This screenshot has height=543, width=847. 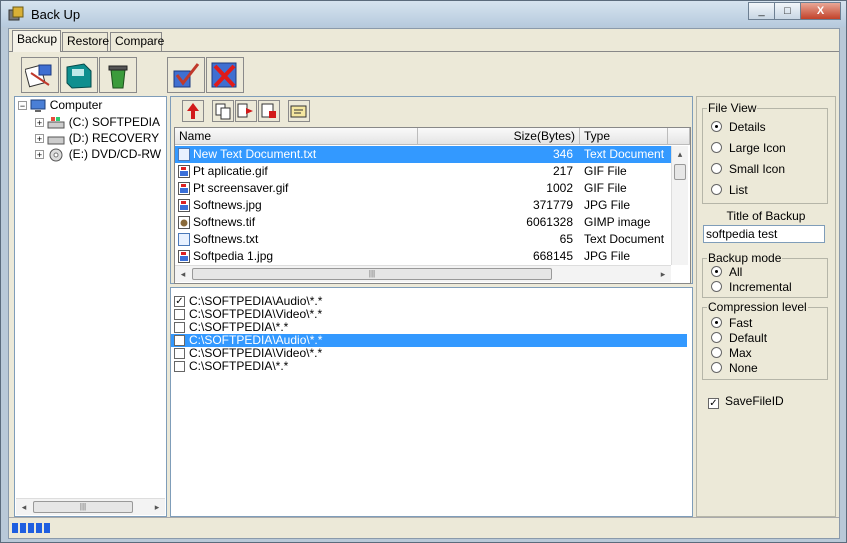 What do you see at coordinates (79, 75) in the screenshot?
I see `save-backup-button` at bounding box center [79, 75].